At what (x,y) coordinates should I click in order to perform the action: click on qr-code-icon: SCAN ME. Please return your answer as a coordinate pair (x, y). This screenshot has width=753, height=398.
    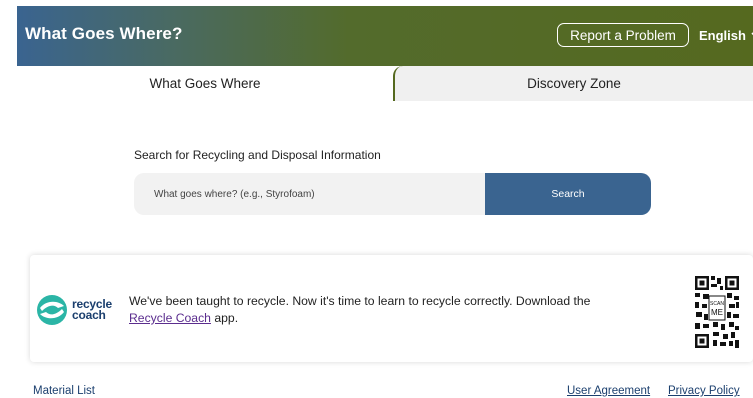
    Looking at the image, I should click on (717, 312).